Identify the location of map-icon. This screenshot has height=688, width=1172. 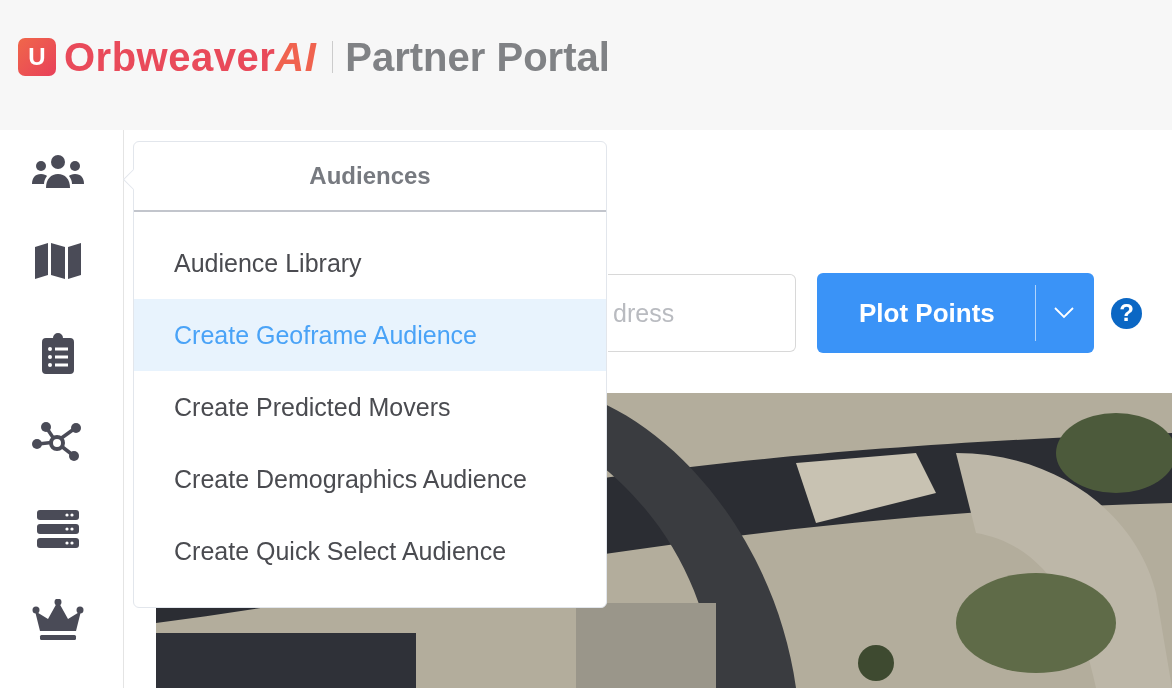
(57, 261).